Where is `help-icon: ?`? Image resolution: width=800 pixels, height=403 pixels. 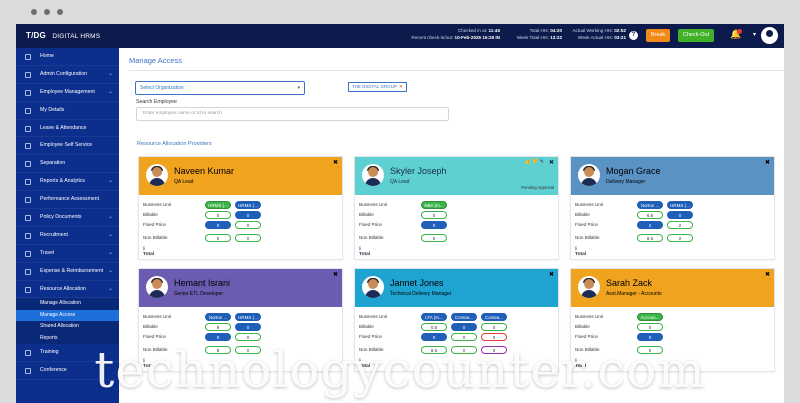 help-icon: ? is located at coordinates (633, 35).